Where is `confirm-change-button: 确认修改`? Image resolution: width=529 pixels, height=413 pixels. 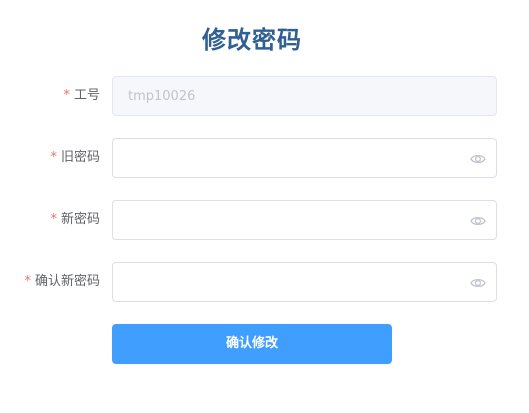
confirm-change-button: 确认修改 is located at coordinates (252, 344).